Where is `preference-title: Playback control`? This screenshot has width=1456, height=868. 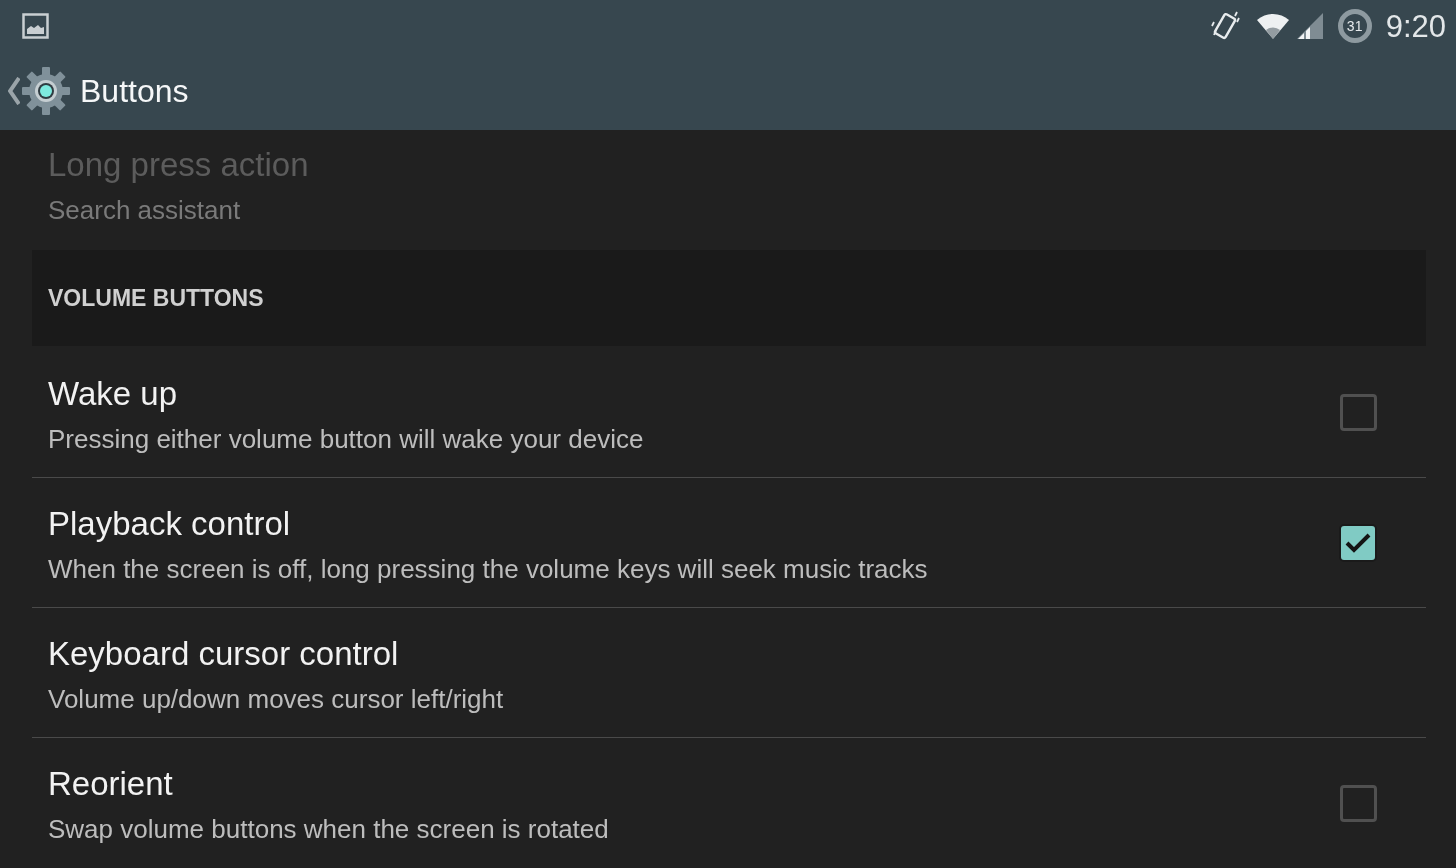 preference-title: Playback control is located at coordinates (170, 524).